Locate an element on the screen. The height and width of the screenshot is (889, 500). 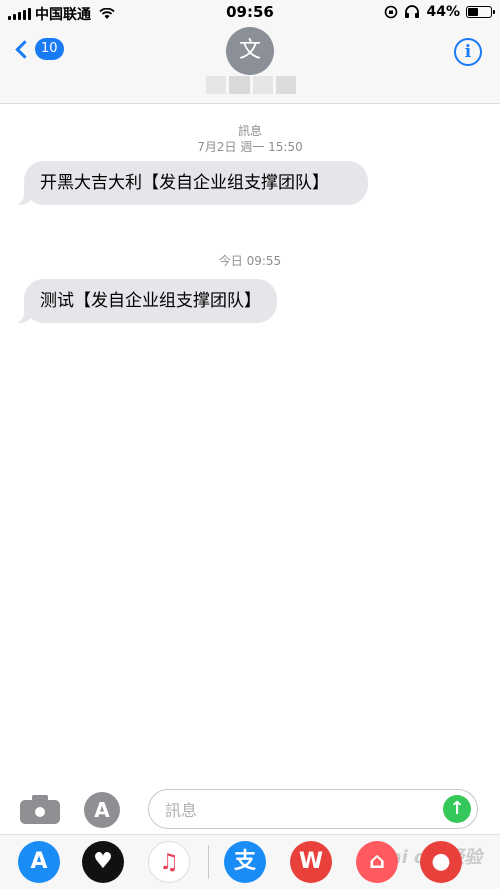
battery-percent: 44% is located at coordinates (443, 12).